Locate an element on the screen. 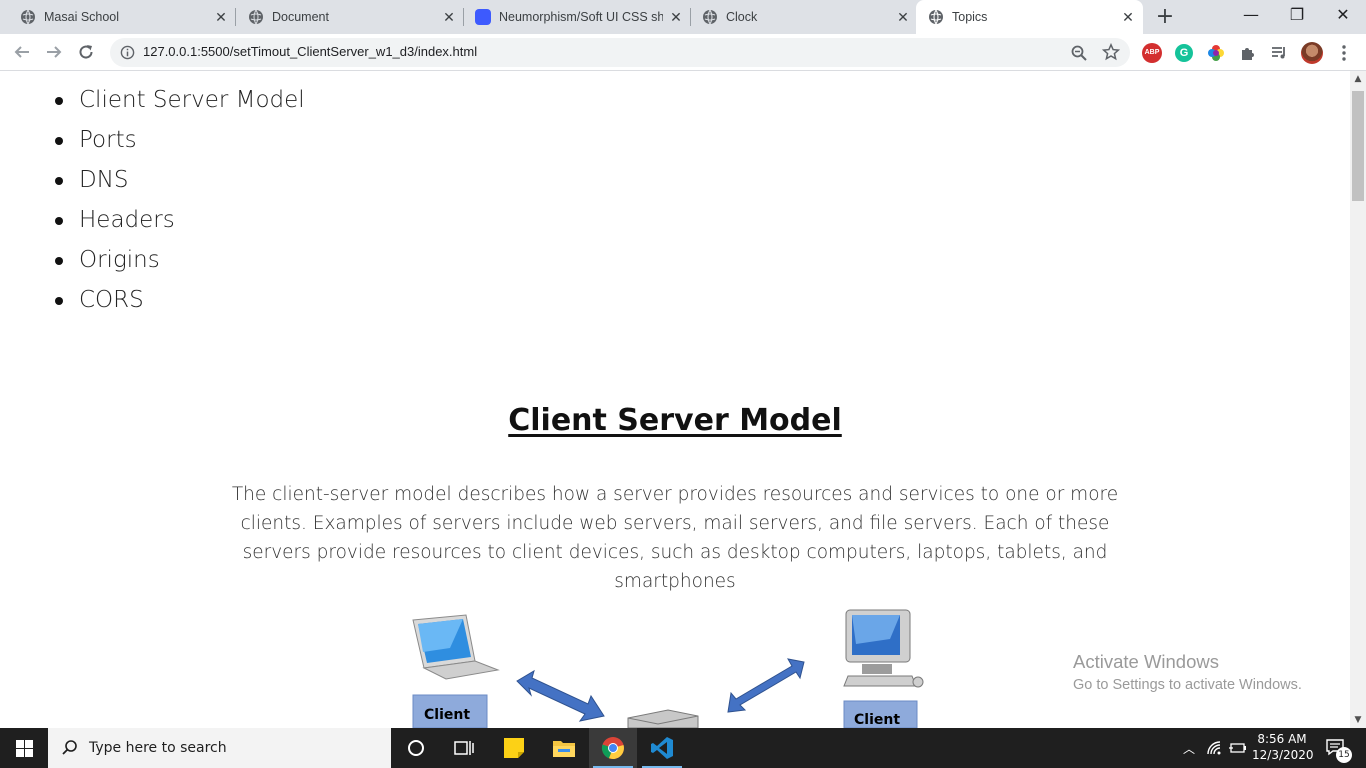  reload-button is located at coordinates (86, 52).